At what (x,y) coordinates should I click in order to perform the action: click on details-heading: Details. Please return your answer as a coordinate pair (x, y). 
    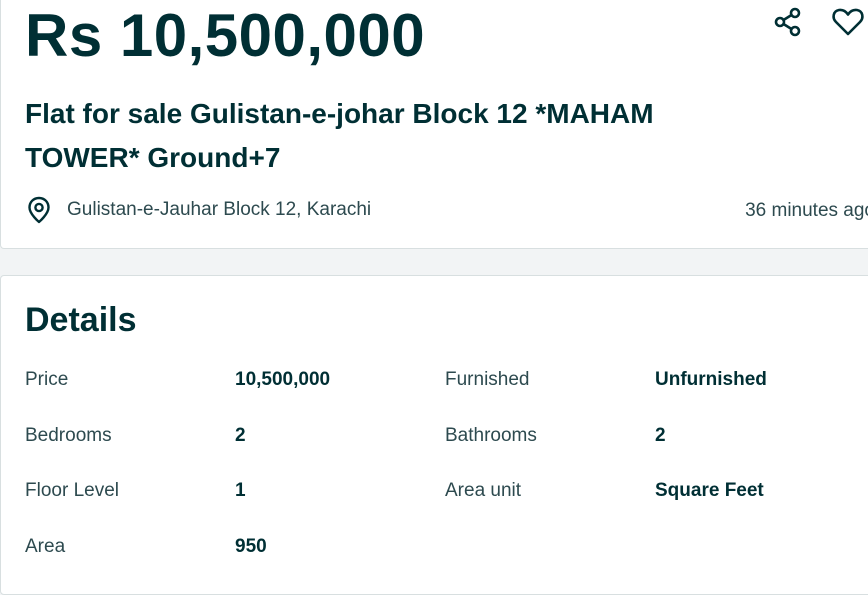
    Looking at the image, I should click on (81, 320).